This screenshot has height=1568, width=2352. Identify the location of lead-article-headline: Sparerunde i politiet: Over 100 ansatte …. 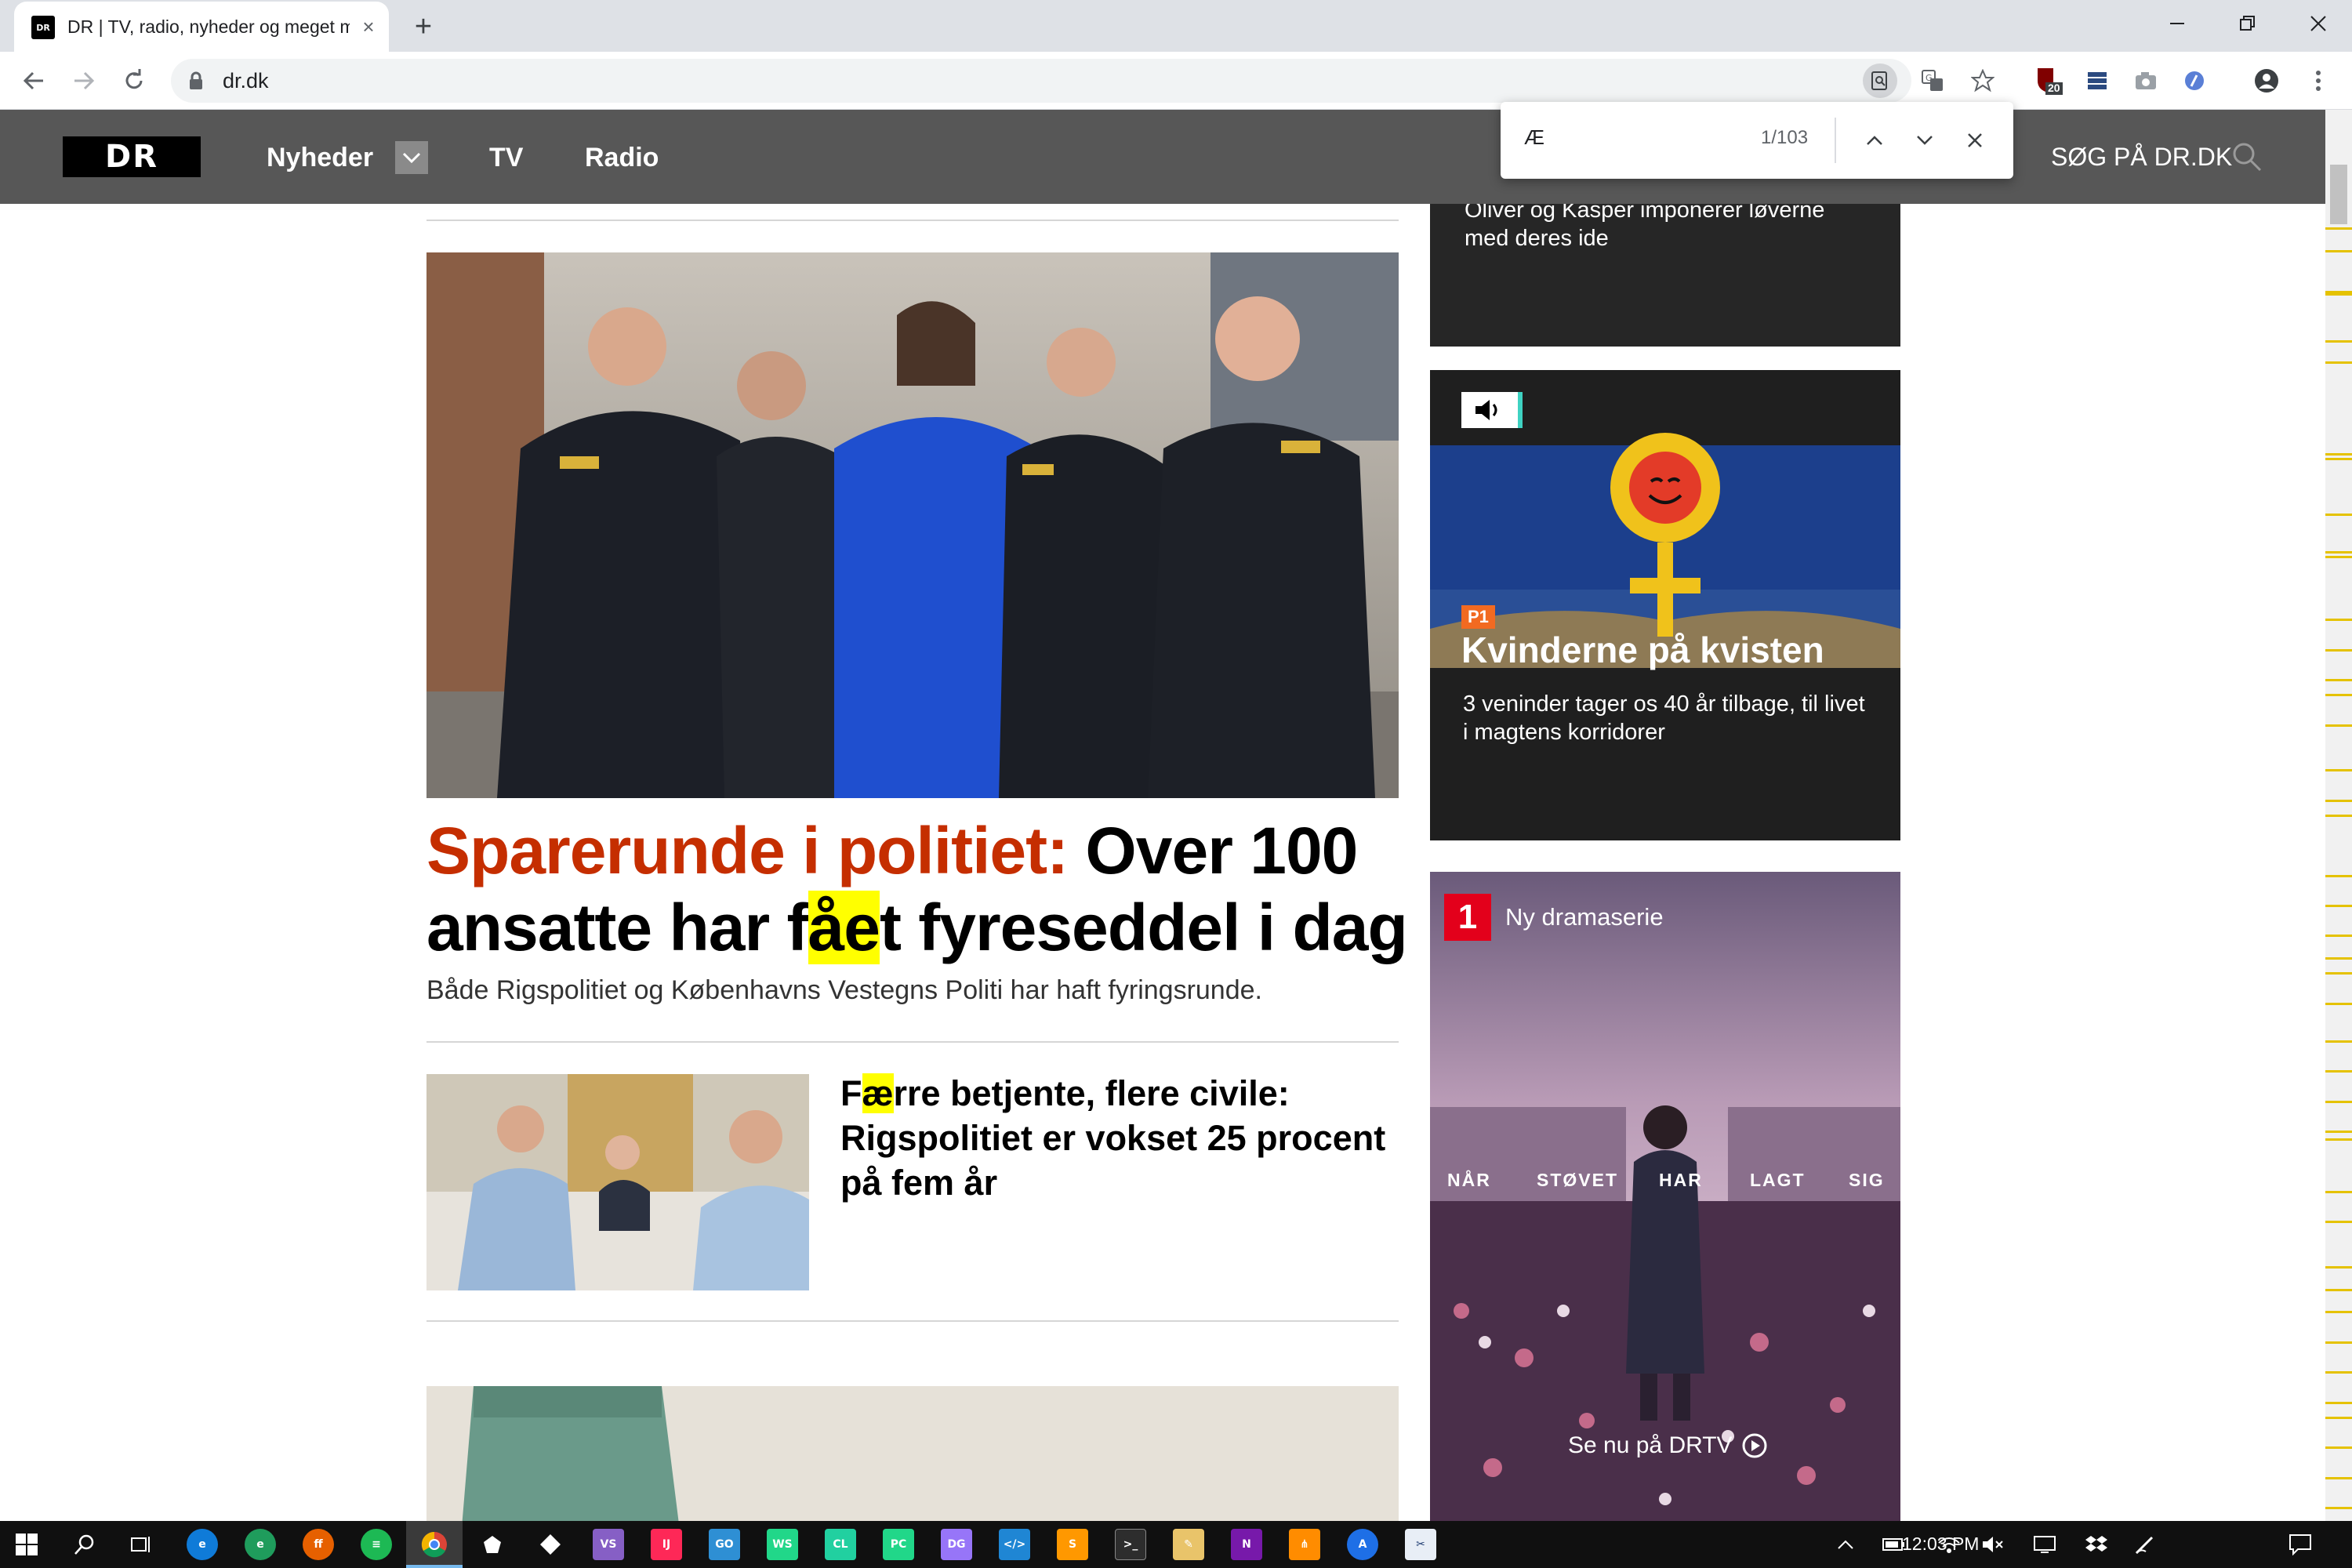
(920, 889).